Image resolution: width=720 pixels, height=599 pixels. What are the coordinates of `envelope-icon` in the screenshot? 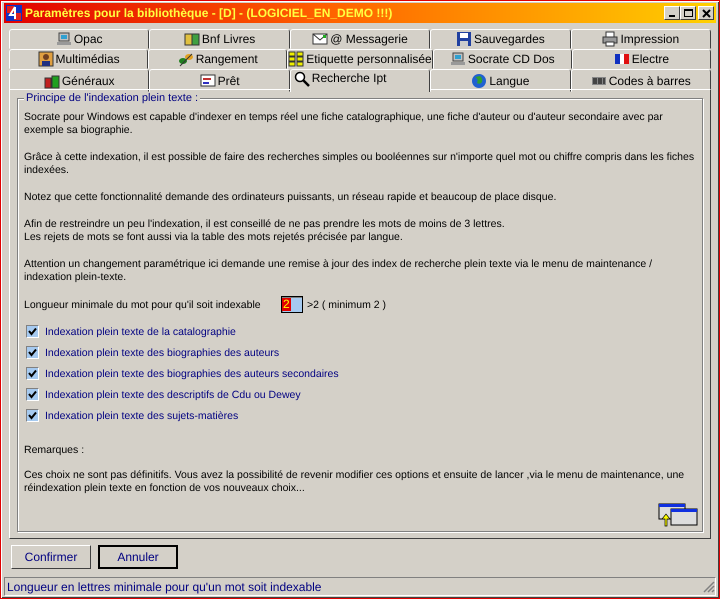 It's located at (320, 39).